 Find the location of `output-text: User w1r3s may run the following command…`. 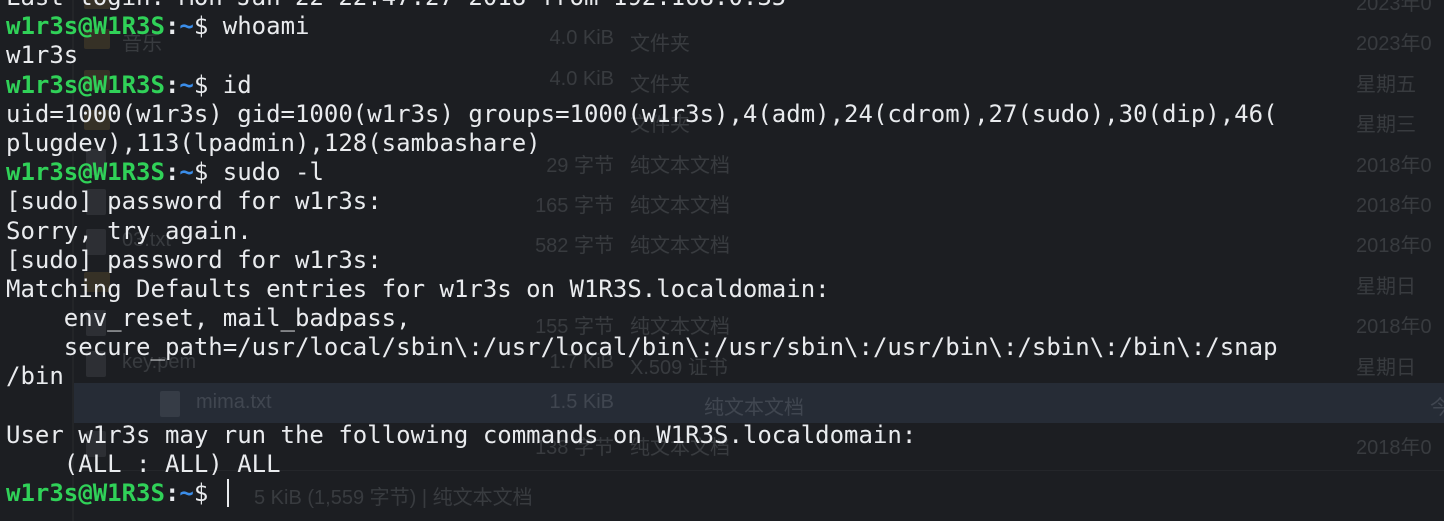

output-text: User w1r3s may run the following command… is located at coordinates (461, 434).